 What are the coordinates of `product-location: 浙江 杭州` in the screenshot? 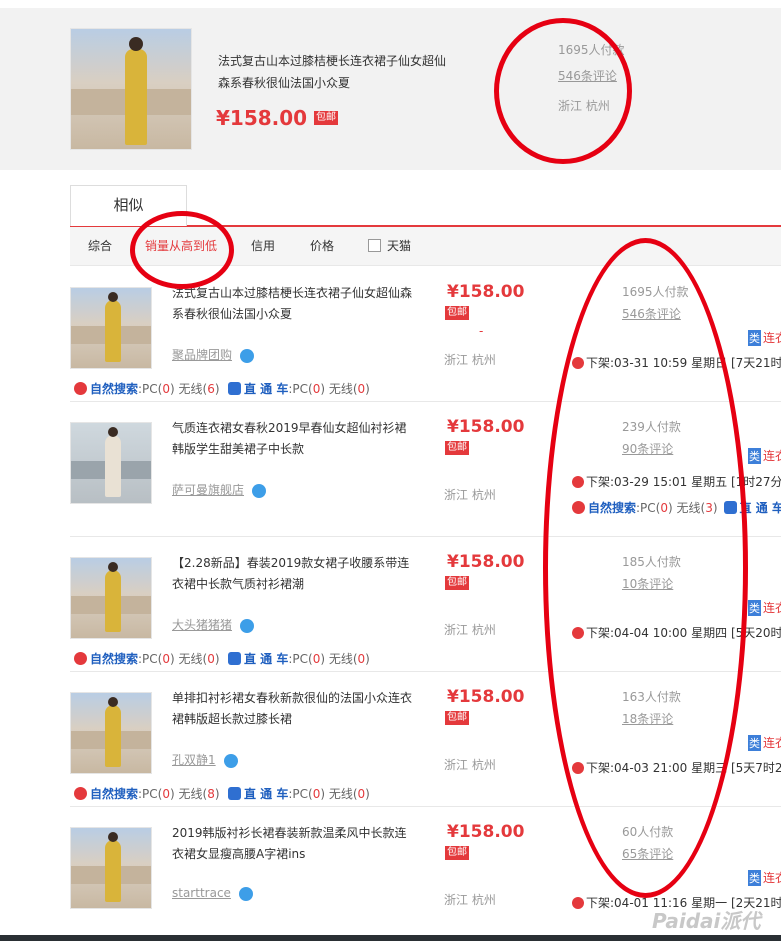 It's located at (584, 106).